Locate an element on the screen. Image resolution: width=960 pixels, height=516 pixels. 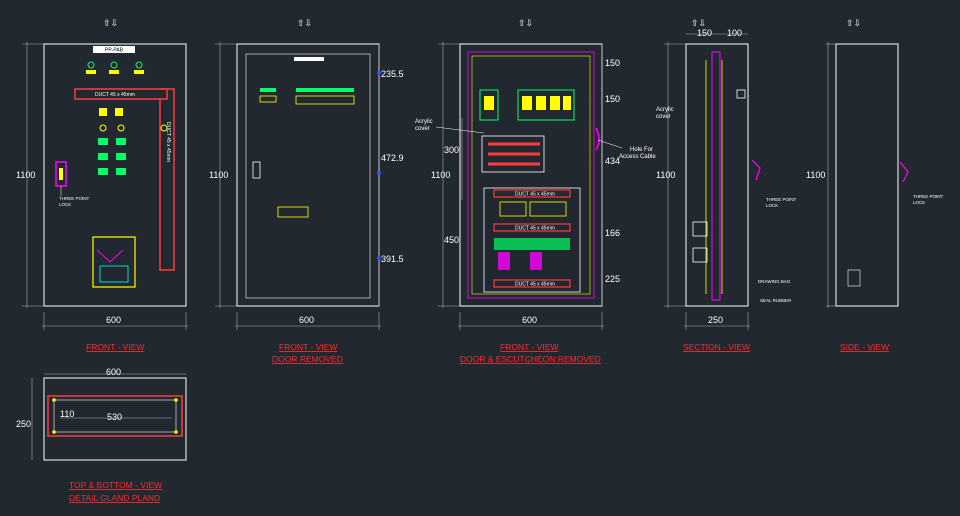
cable-duct-vertical is located at coordinates (167, 179).